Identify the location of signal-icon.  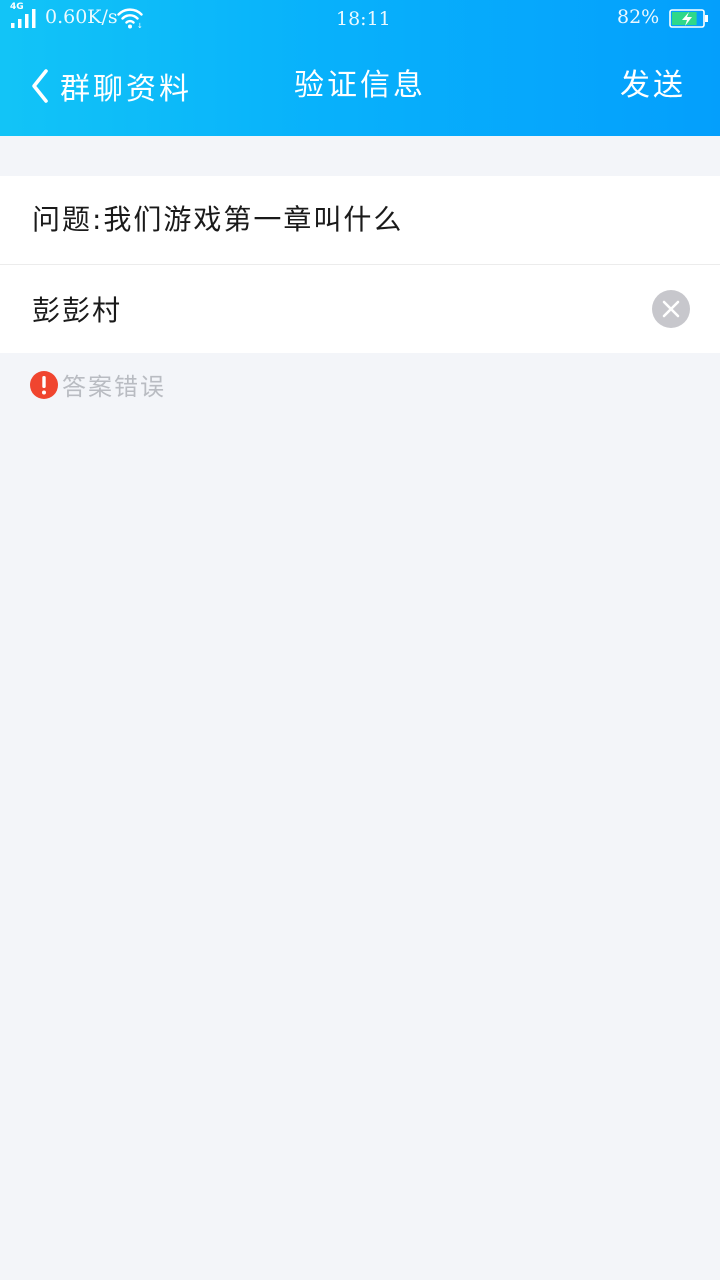
(24, 18).